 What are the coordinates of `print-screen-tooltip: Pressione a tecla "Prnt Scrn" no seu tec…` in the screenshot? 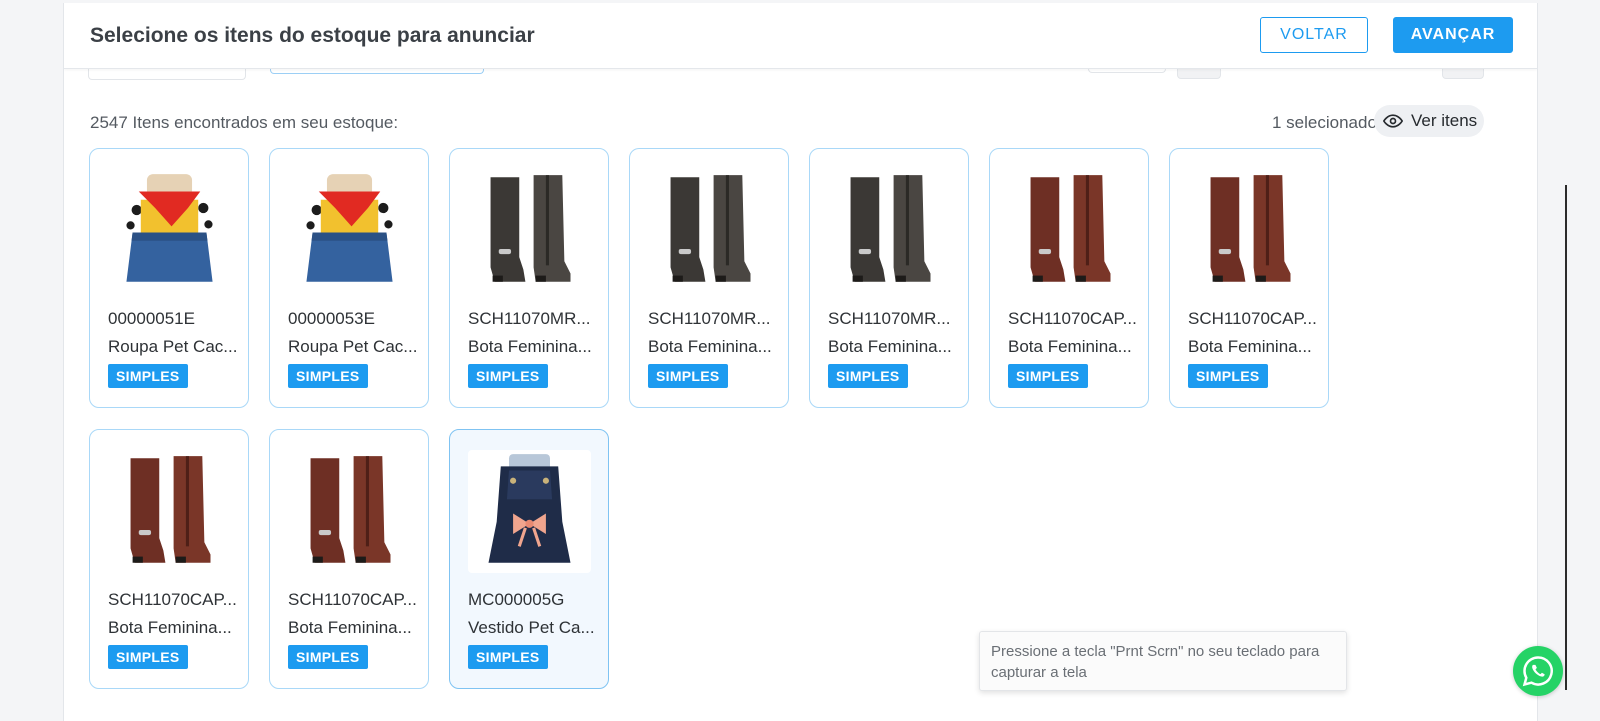 It's located at (1163, 661).